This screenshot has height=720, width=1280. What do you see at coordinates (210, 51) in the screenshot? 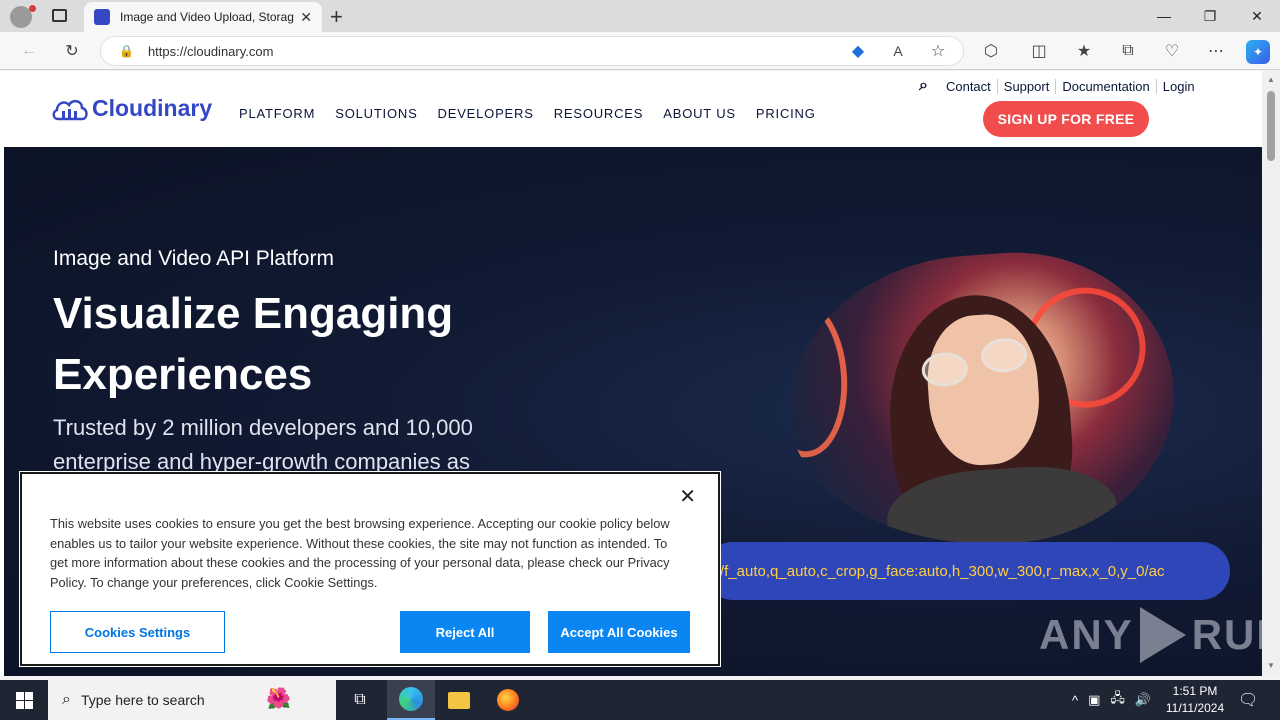
I see `url-text: https://cloudinary.com` at bounding box center [210, 51].